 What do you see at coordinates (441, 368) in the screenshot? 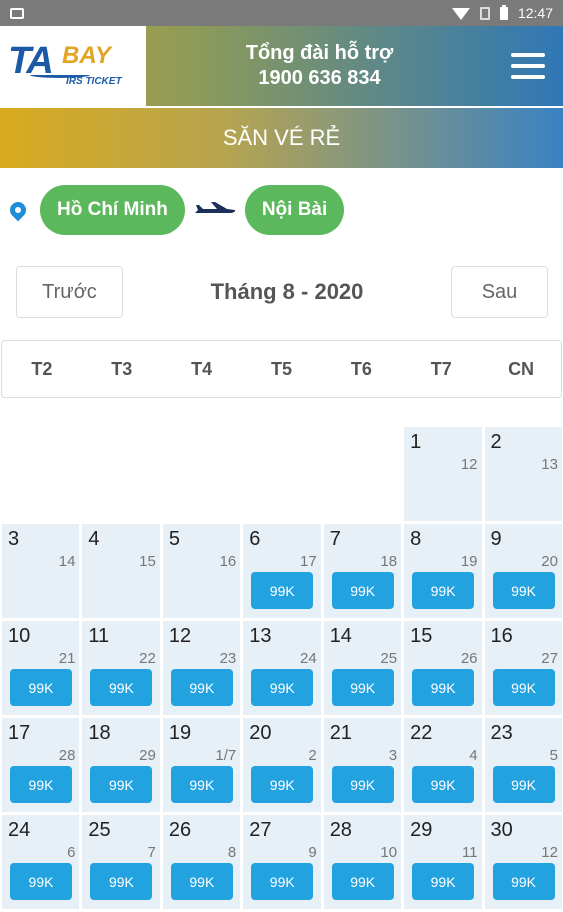
I see `weekday-label: T7` at bounding box center [441, 368].